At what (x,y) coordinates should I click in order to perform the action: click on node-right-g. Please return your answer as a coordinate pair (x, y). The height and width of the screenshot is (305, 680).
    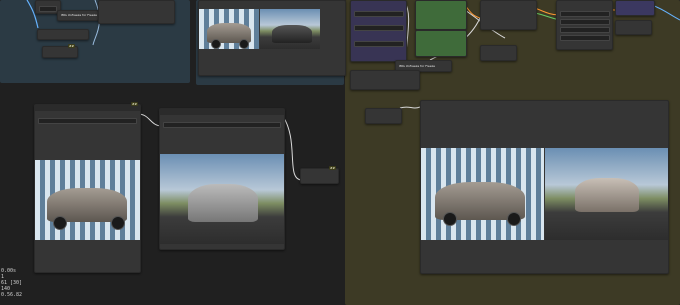
    Looking at the image, I should click on (633, 27).